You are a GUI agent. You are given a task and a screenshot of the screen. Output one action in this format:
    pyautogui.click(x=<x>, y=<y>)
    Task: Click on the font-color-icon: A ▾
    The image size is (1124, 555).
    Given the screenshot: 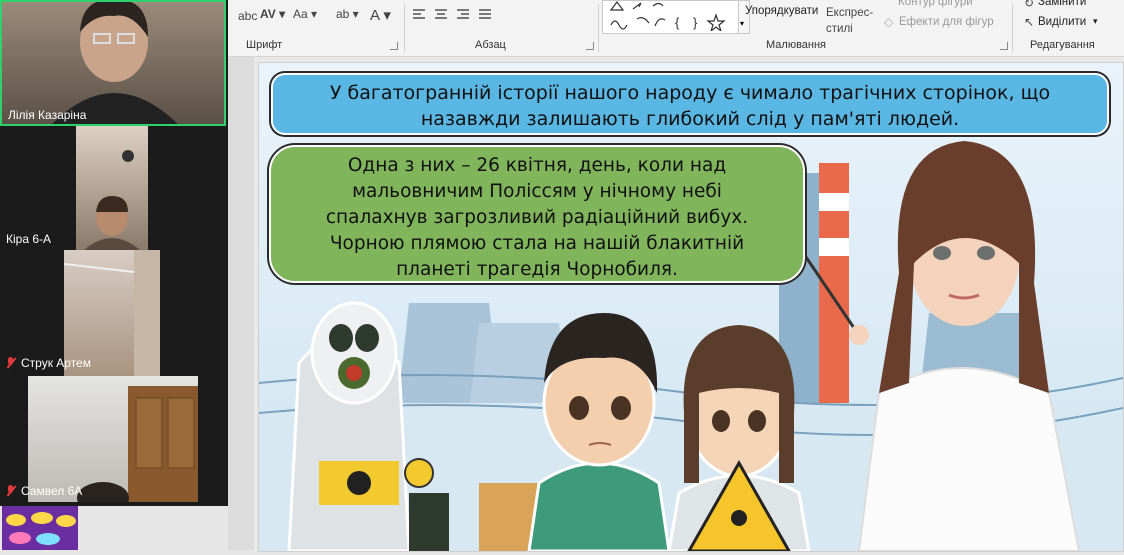 What is the action you would take?
    pyautogui.click(x=380, y=15)
    